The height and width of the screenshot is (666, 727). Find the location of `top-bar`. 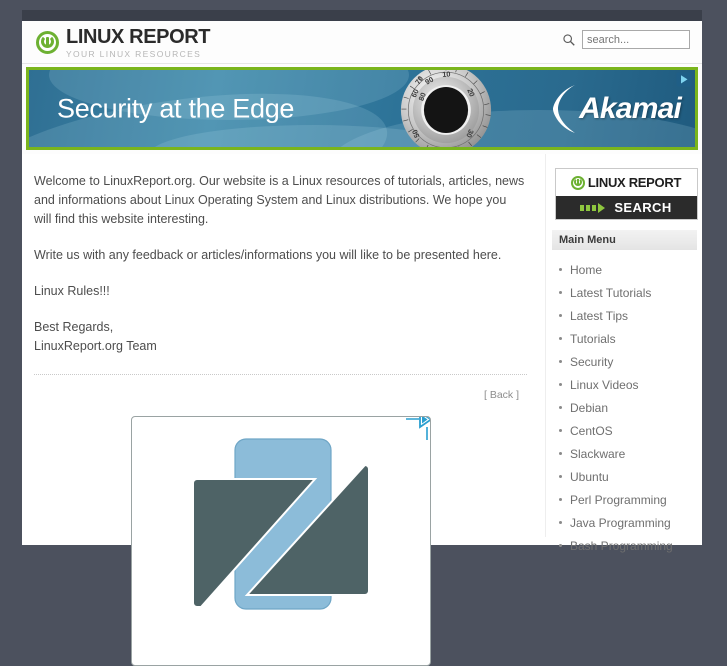

top-bar is located at coordinates (362, 15).